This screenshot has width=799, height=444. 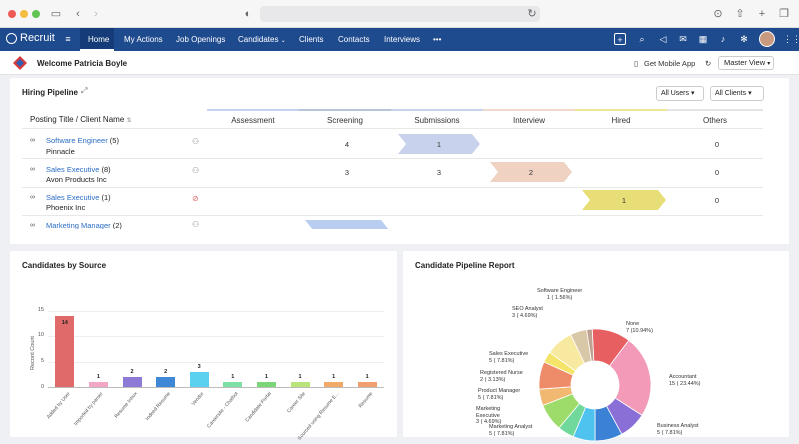 I want to click on refresh-icon: ↻, so click(x=708, y=63).